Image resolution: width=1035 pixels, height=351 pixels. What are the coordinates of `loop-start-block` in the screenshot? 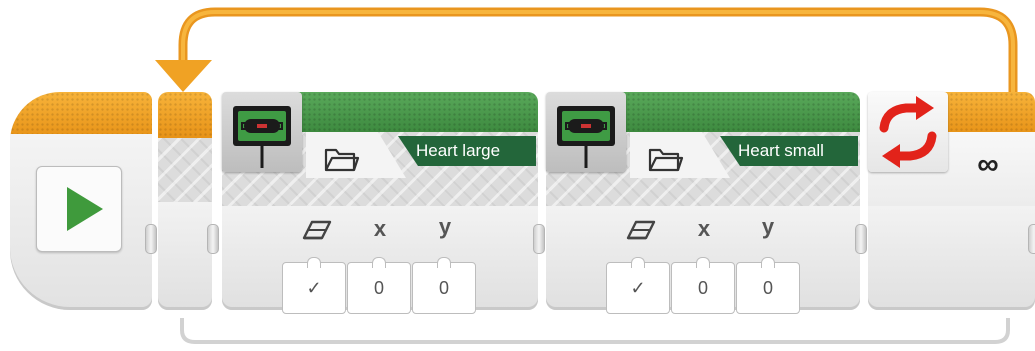 It's located at (185, 201).